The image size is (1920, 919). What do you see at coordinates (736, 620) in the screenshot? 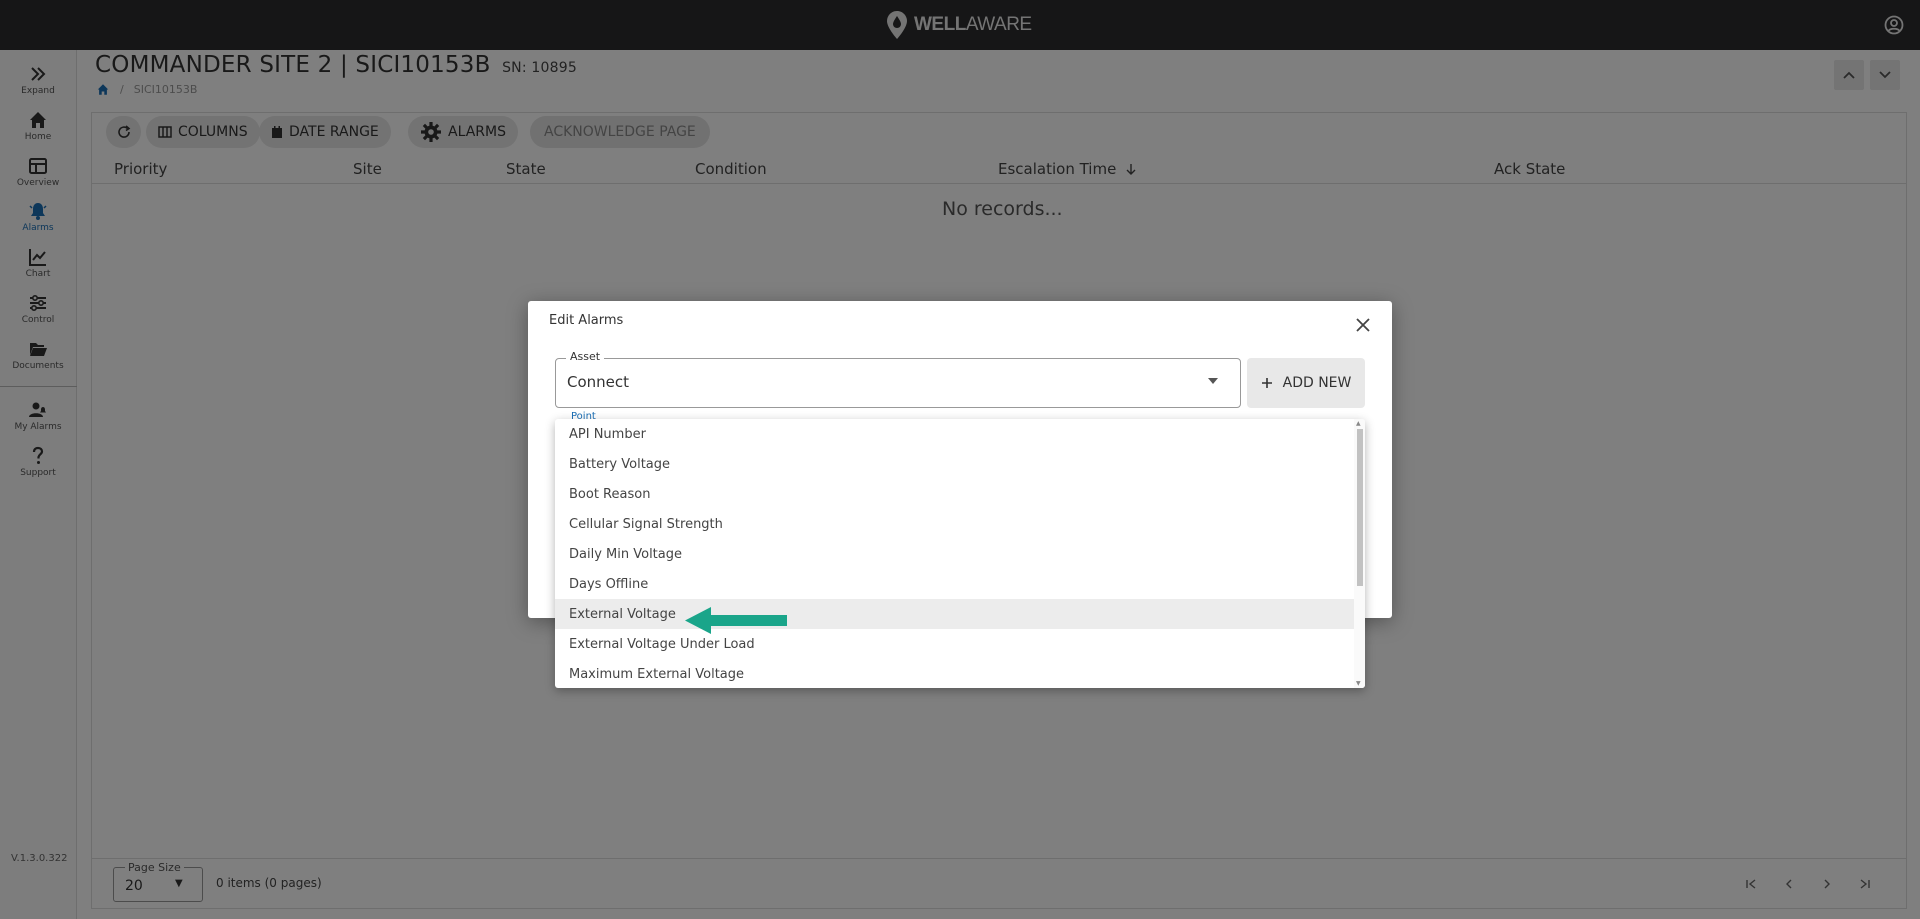
I see `annotation-arrow-icon` at bounding box center [736, 620].